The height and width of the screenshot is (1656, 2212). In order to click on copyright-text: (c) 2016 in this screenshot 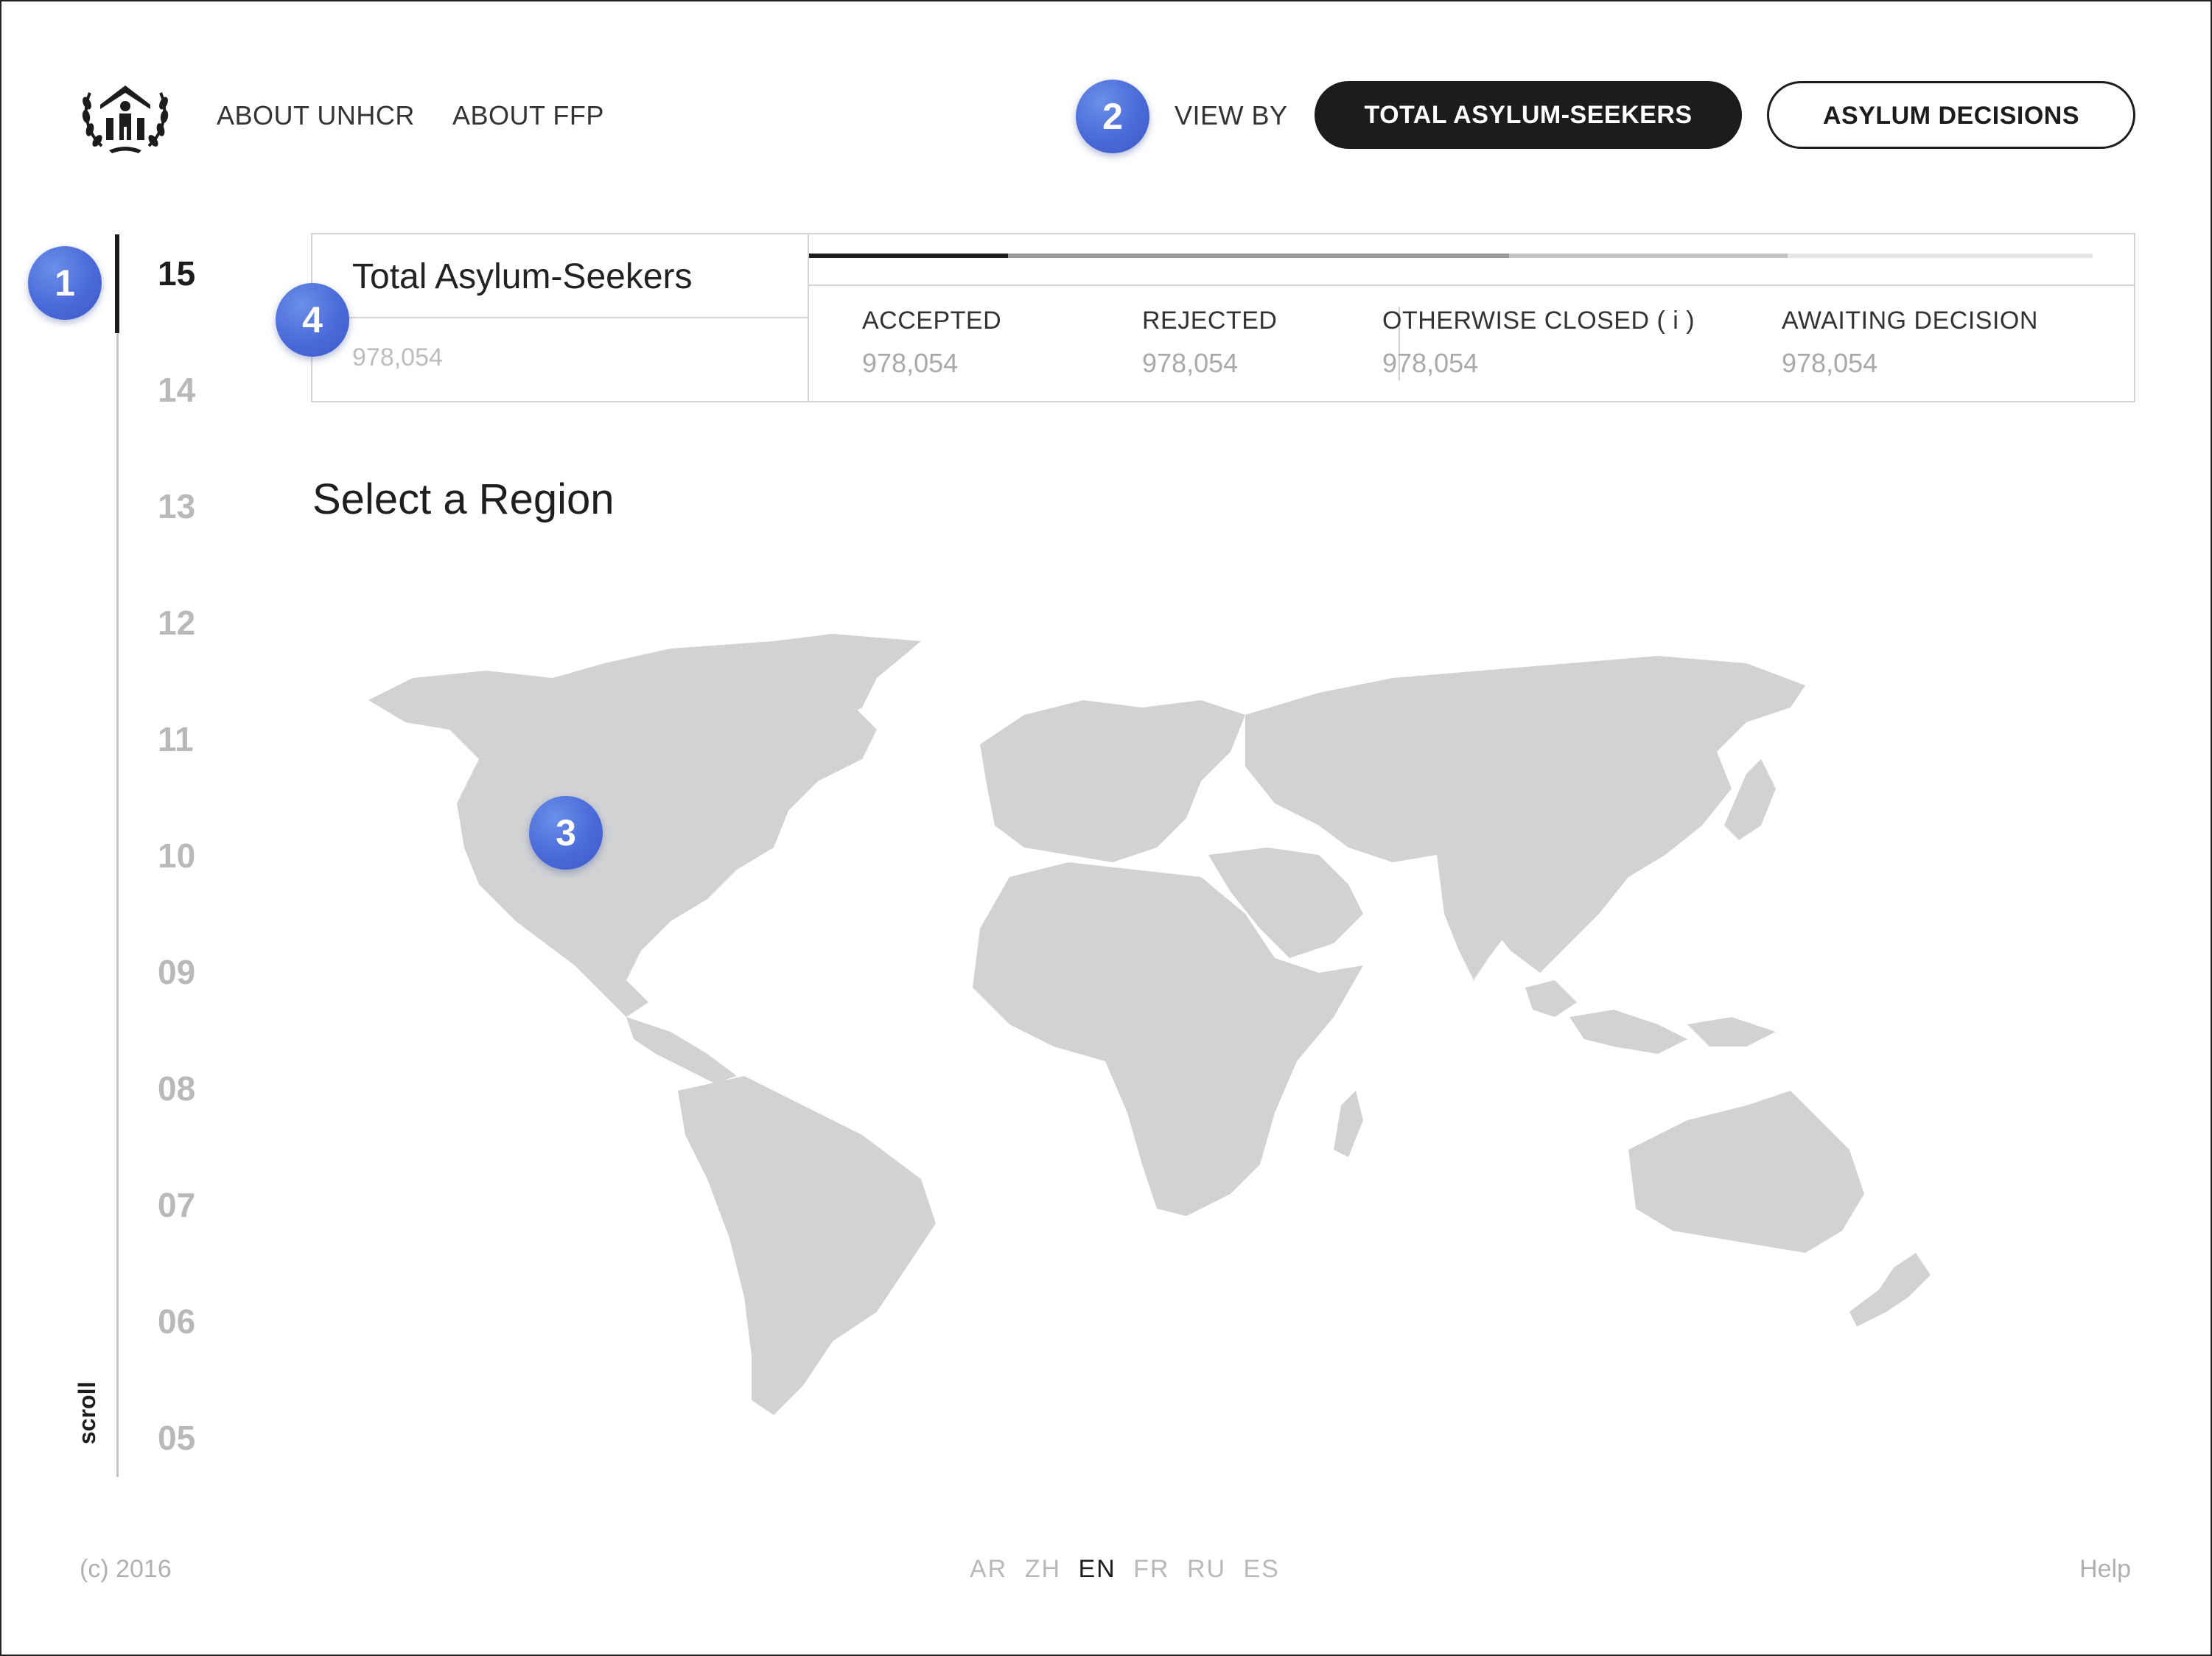, I will do `click(126, 1569)`.